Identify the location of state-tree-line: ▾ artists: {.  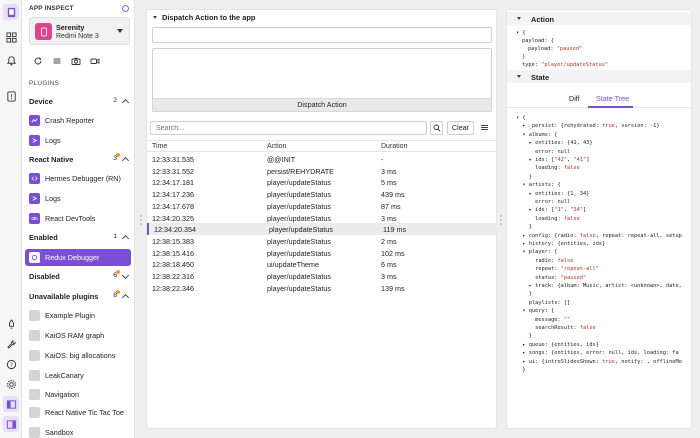
(538, 185).